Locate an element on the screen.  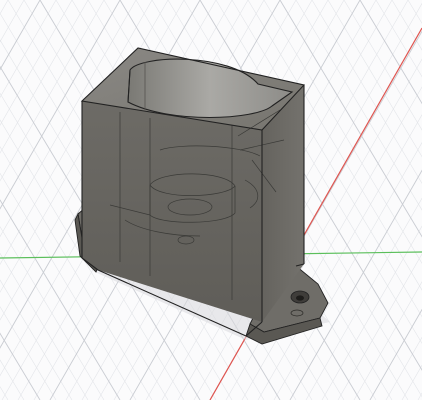
right-flange-hole-inner is located at coordinates (300, 298).